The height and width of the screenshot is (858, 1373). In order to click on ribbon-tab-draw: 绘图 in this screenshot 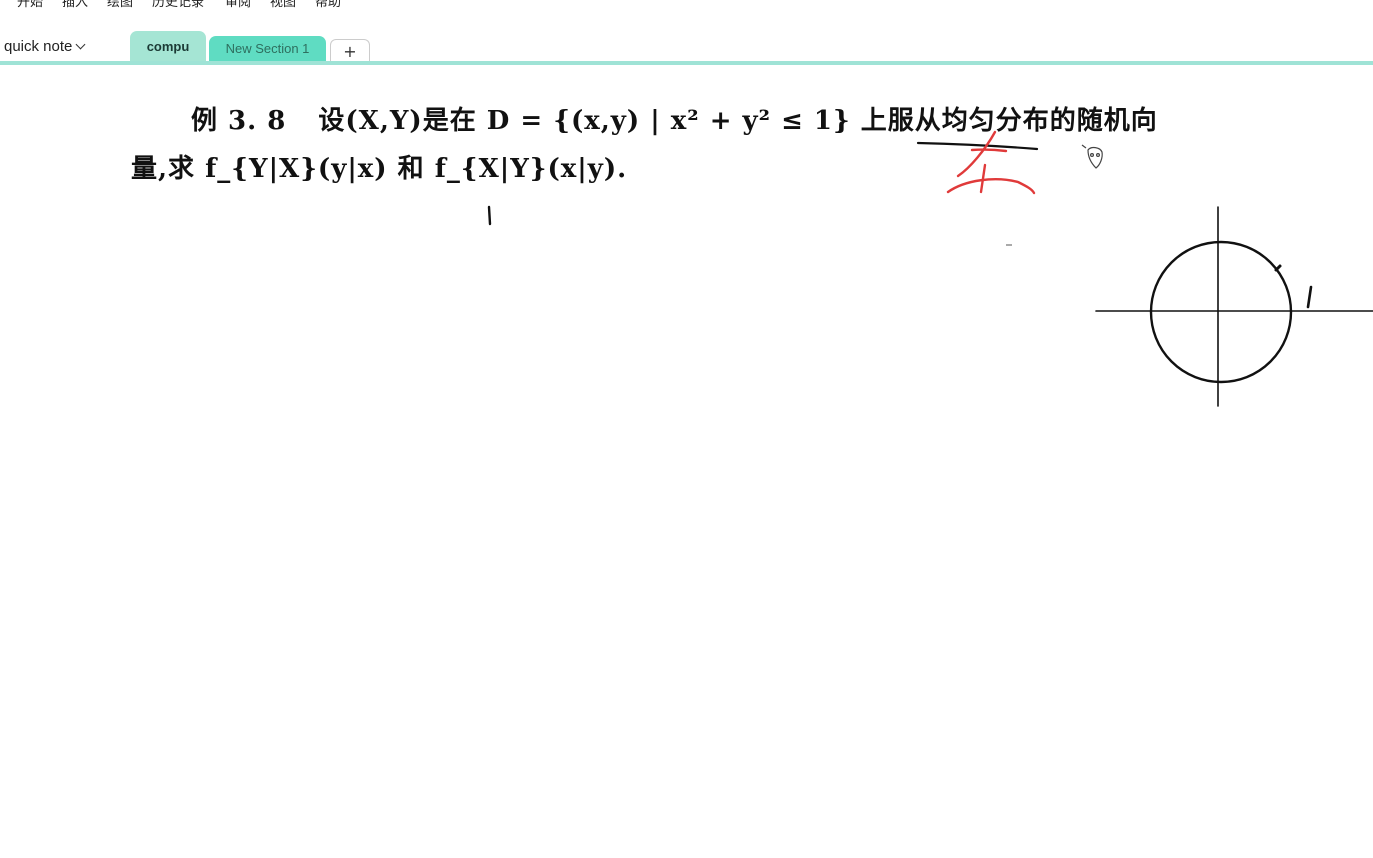, I will do `click(120, 6)`.